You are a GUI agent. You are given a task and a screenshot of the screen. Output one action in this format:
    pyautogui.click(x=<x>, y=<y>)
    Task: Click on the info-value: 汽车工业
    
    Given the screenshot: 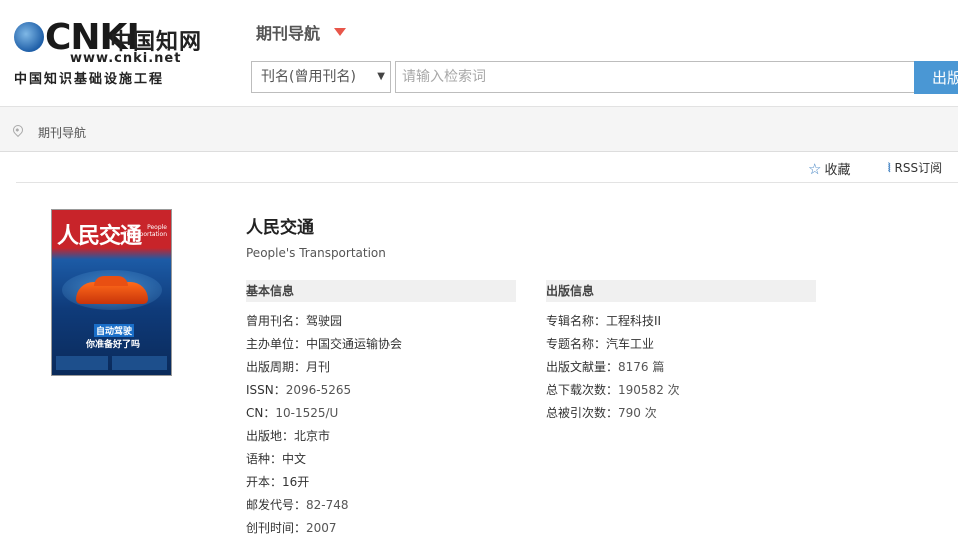 What is the action you would take?
    pyautogui.click(x=630, y=344)
    